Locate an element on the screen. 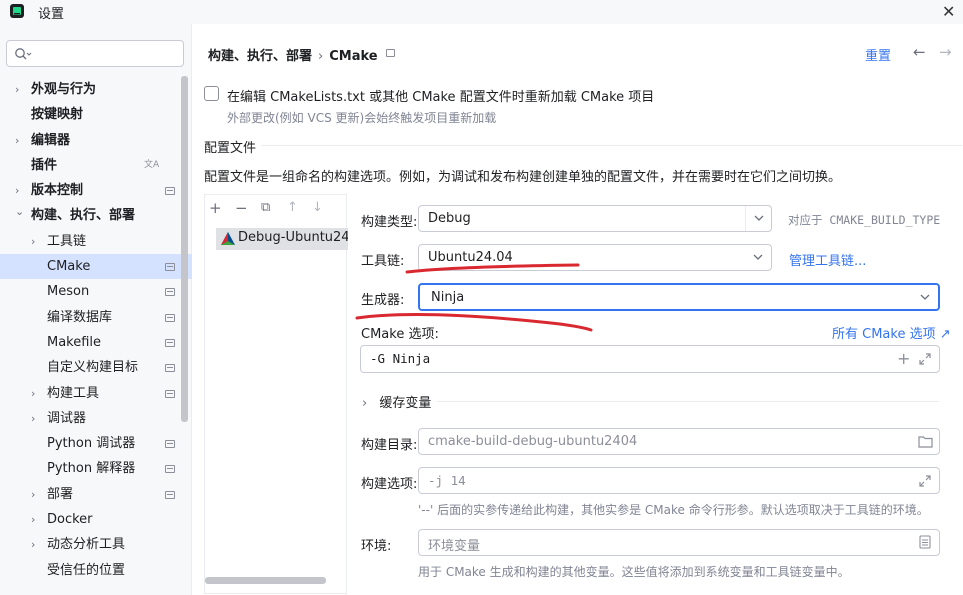  toolchain-dropdown is located at coordinates (758, 257).